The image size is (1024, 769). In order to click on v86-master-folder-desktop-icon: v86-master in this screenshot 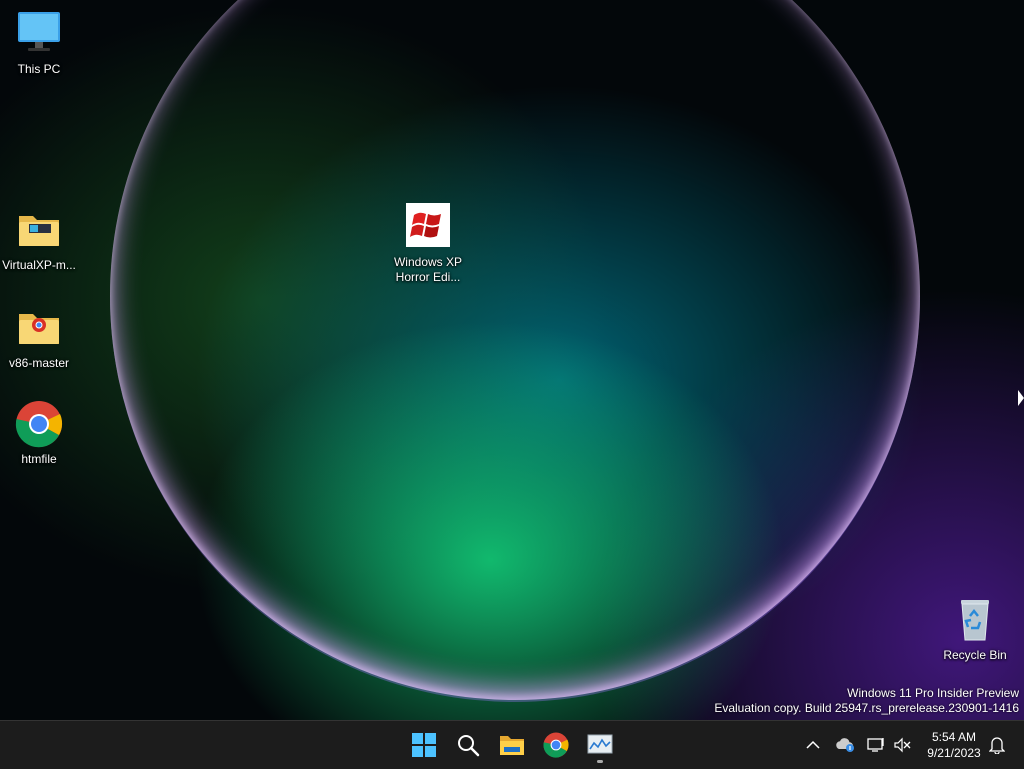, I will do `click(39, 337)`.